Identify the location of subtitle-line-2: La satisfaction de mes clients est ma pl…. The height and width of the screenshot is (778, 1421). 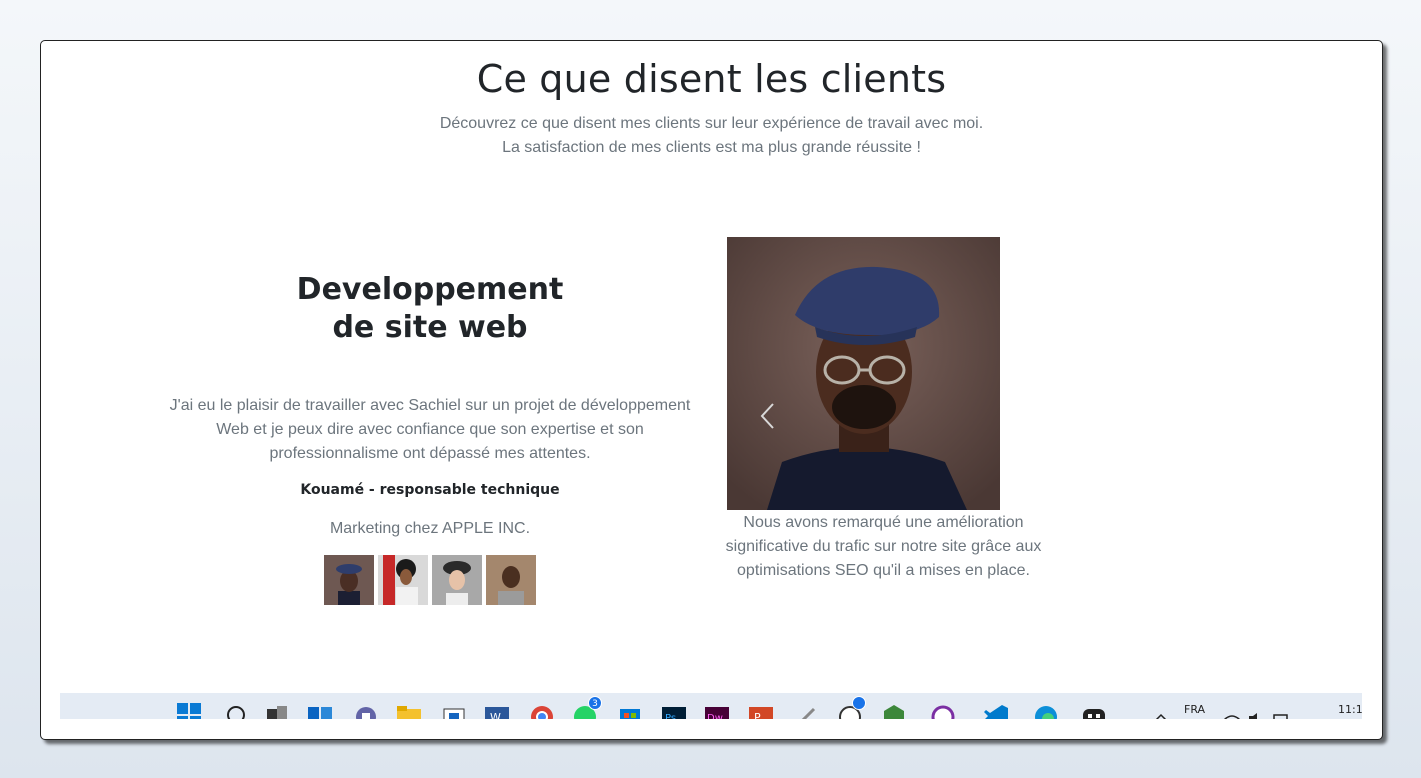
(711, 147).